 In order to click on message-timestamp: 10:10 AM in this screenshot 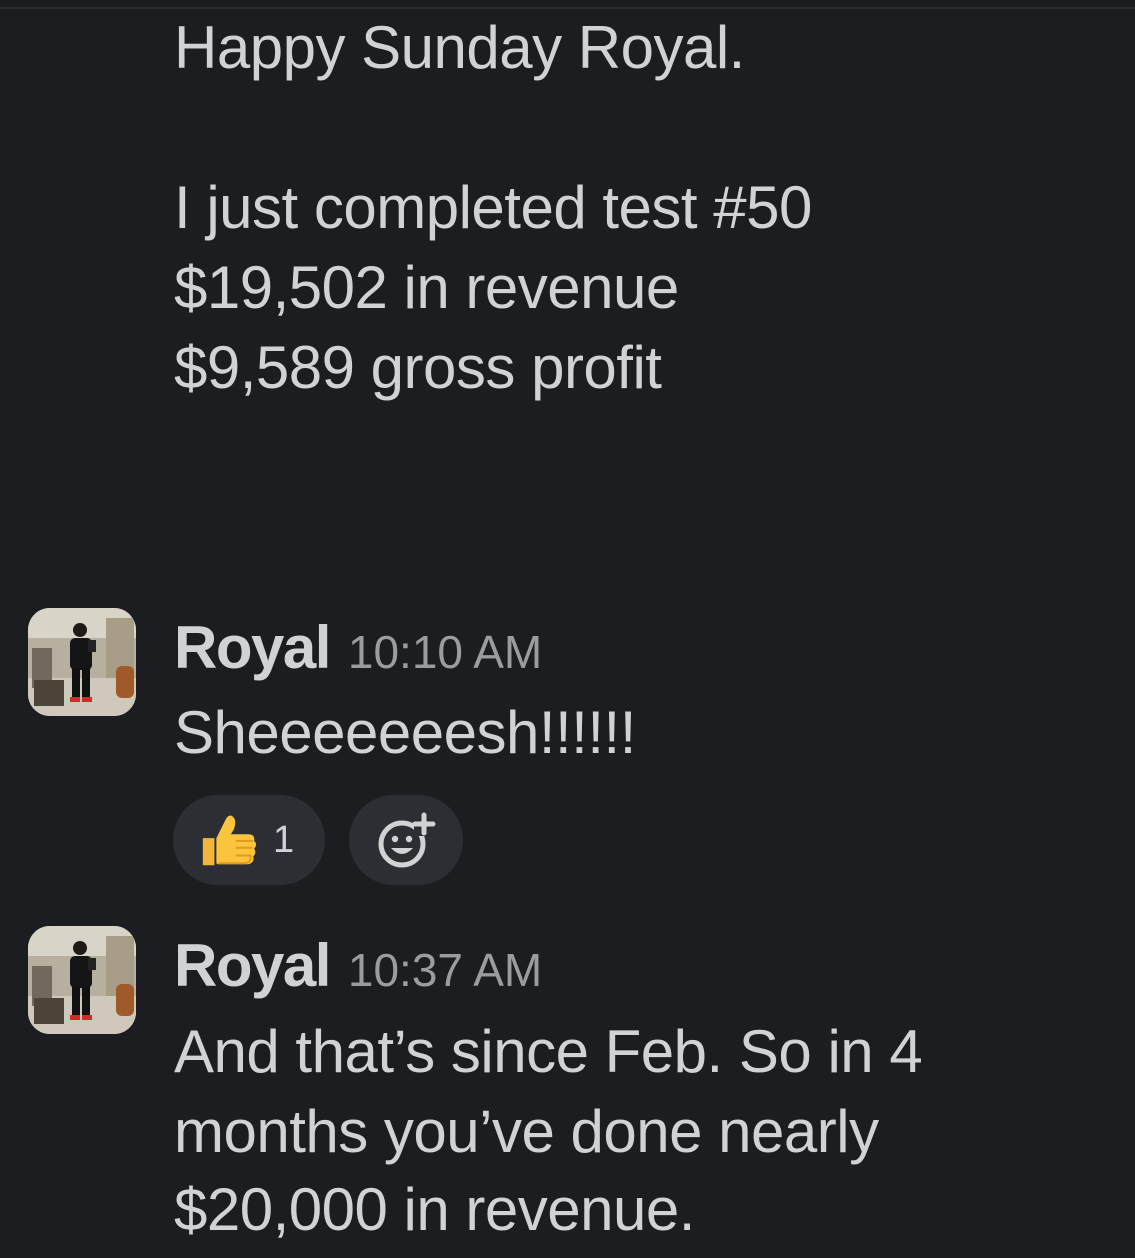, I will do `click(445, 652)`.